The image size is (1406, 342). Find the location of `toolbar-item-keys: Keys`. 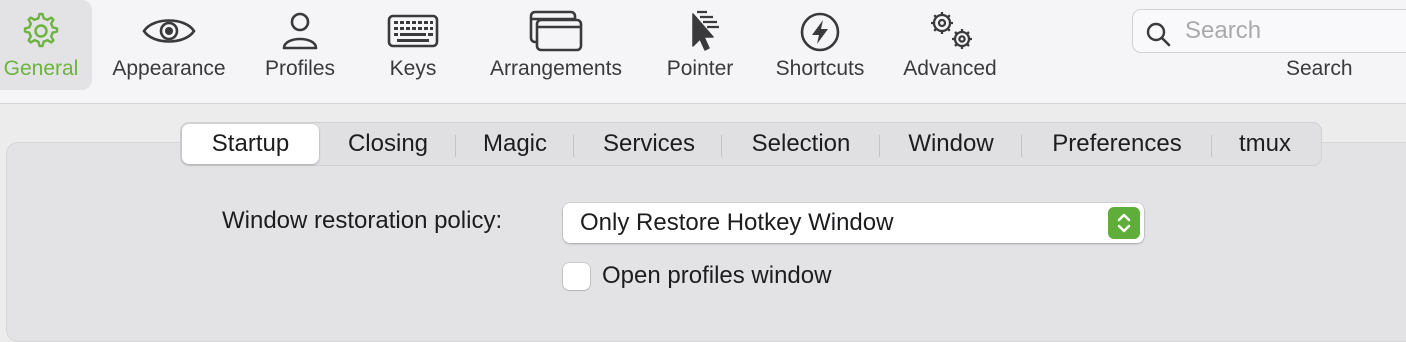

toolbar-item-keys: Keys is located at coordinates (413, 45).